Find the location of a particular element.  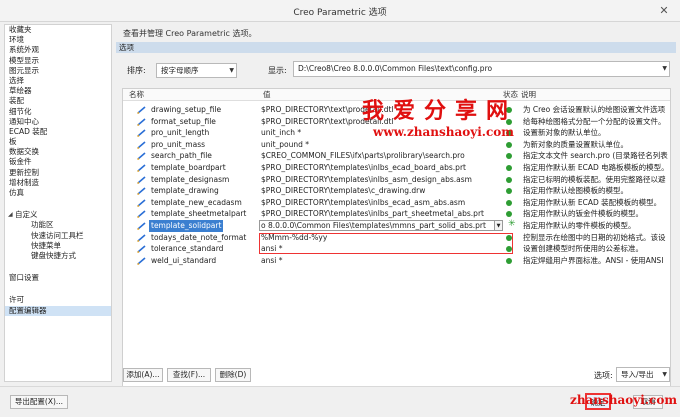

option-description: 给每种绘图格式分配一个分配的设置文件。 is located at coordinates (594, 121).